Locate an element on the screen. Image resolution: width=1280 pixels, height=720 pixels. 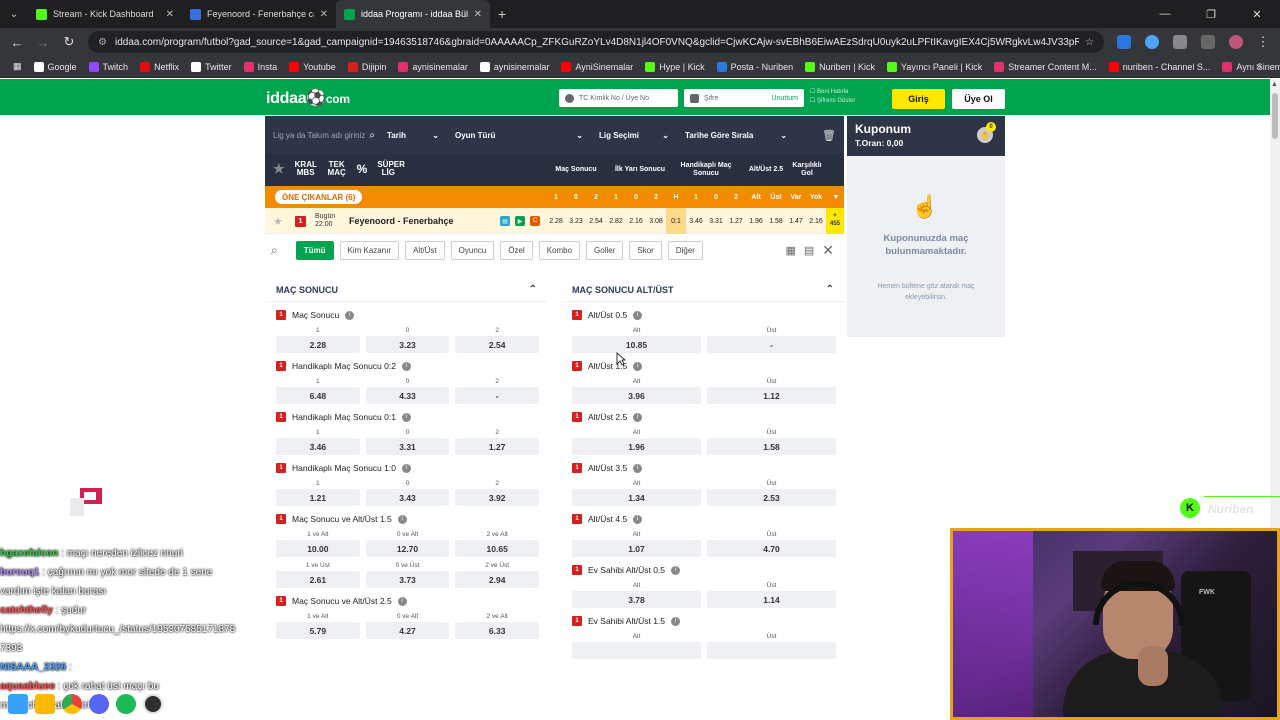
extensions-puzzle-icon is located at coordinates (1180, 42).